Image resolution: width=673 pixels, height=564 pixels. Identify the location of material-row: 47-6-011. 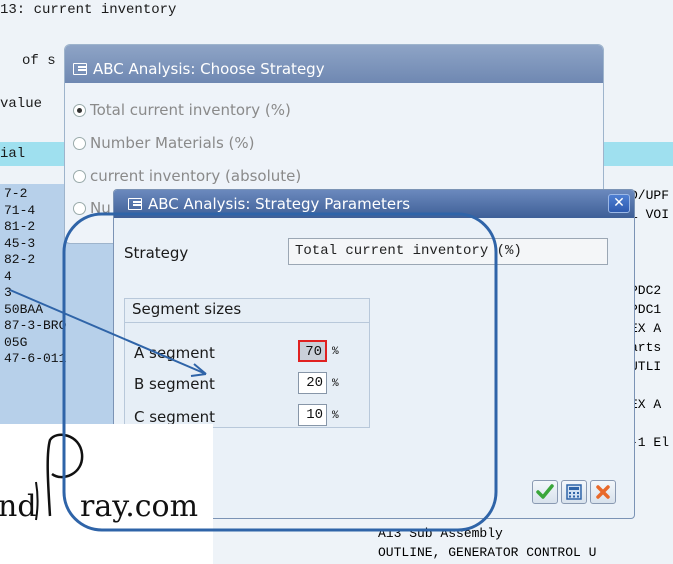
(59, 359).